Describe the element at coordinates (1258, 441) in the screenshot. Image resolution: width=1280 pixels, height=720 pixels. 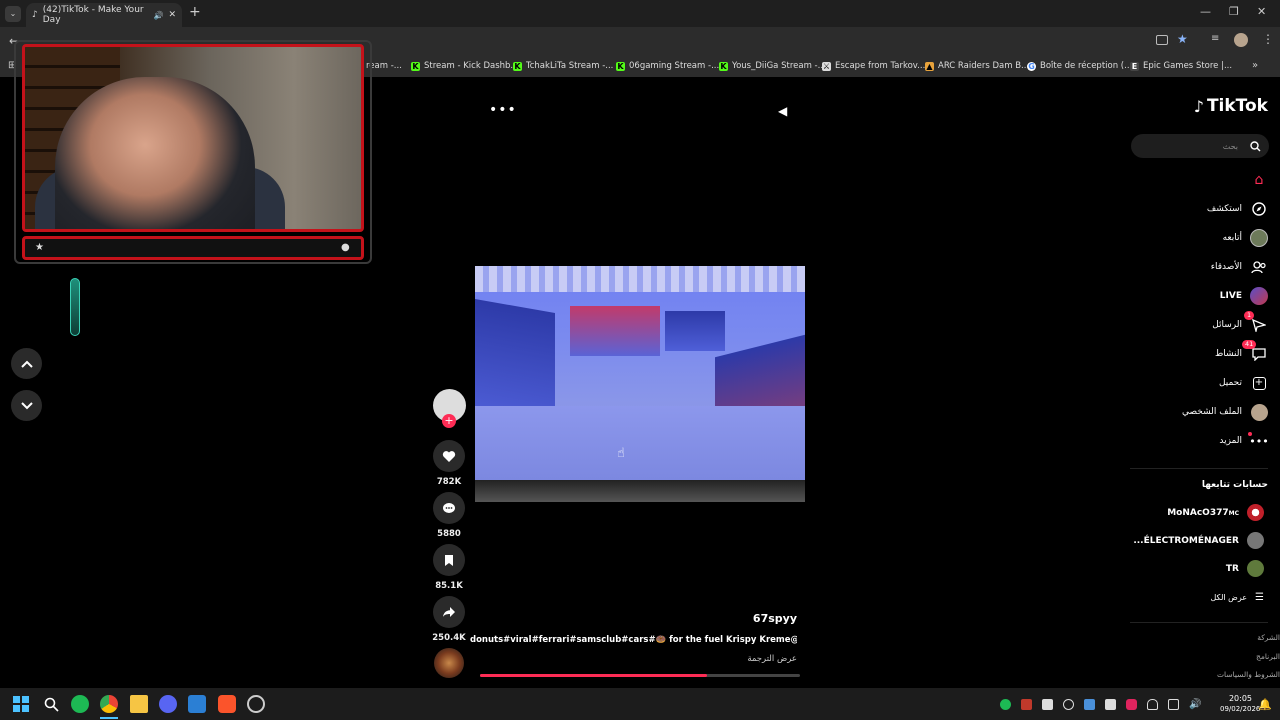
I see `more-dots-icon: •••` at that location.